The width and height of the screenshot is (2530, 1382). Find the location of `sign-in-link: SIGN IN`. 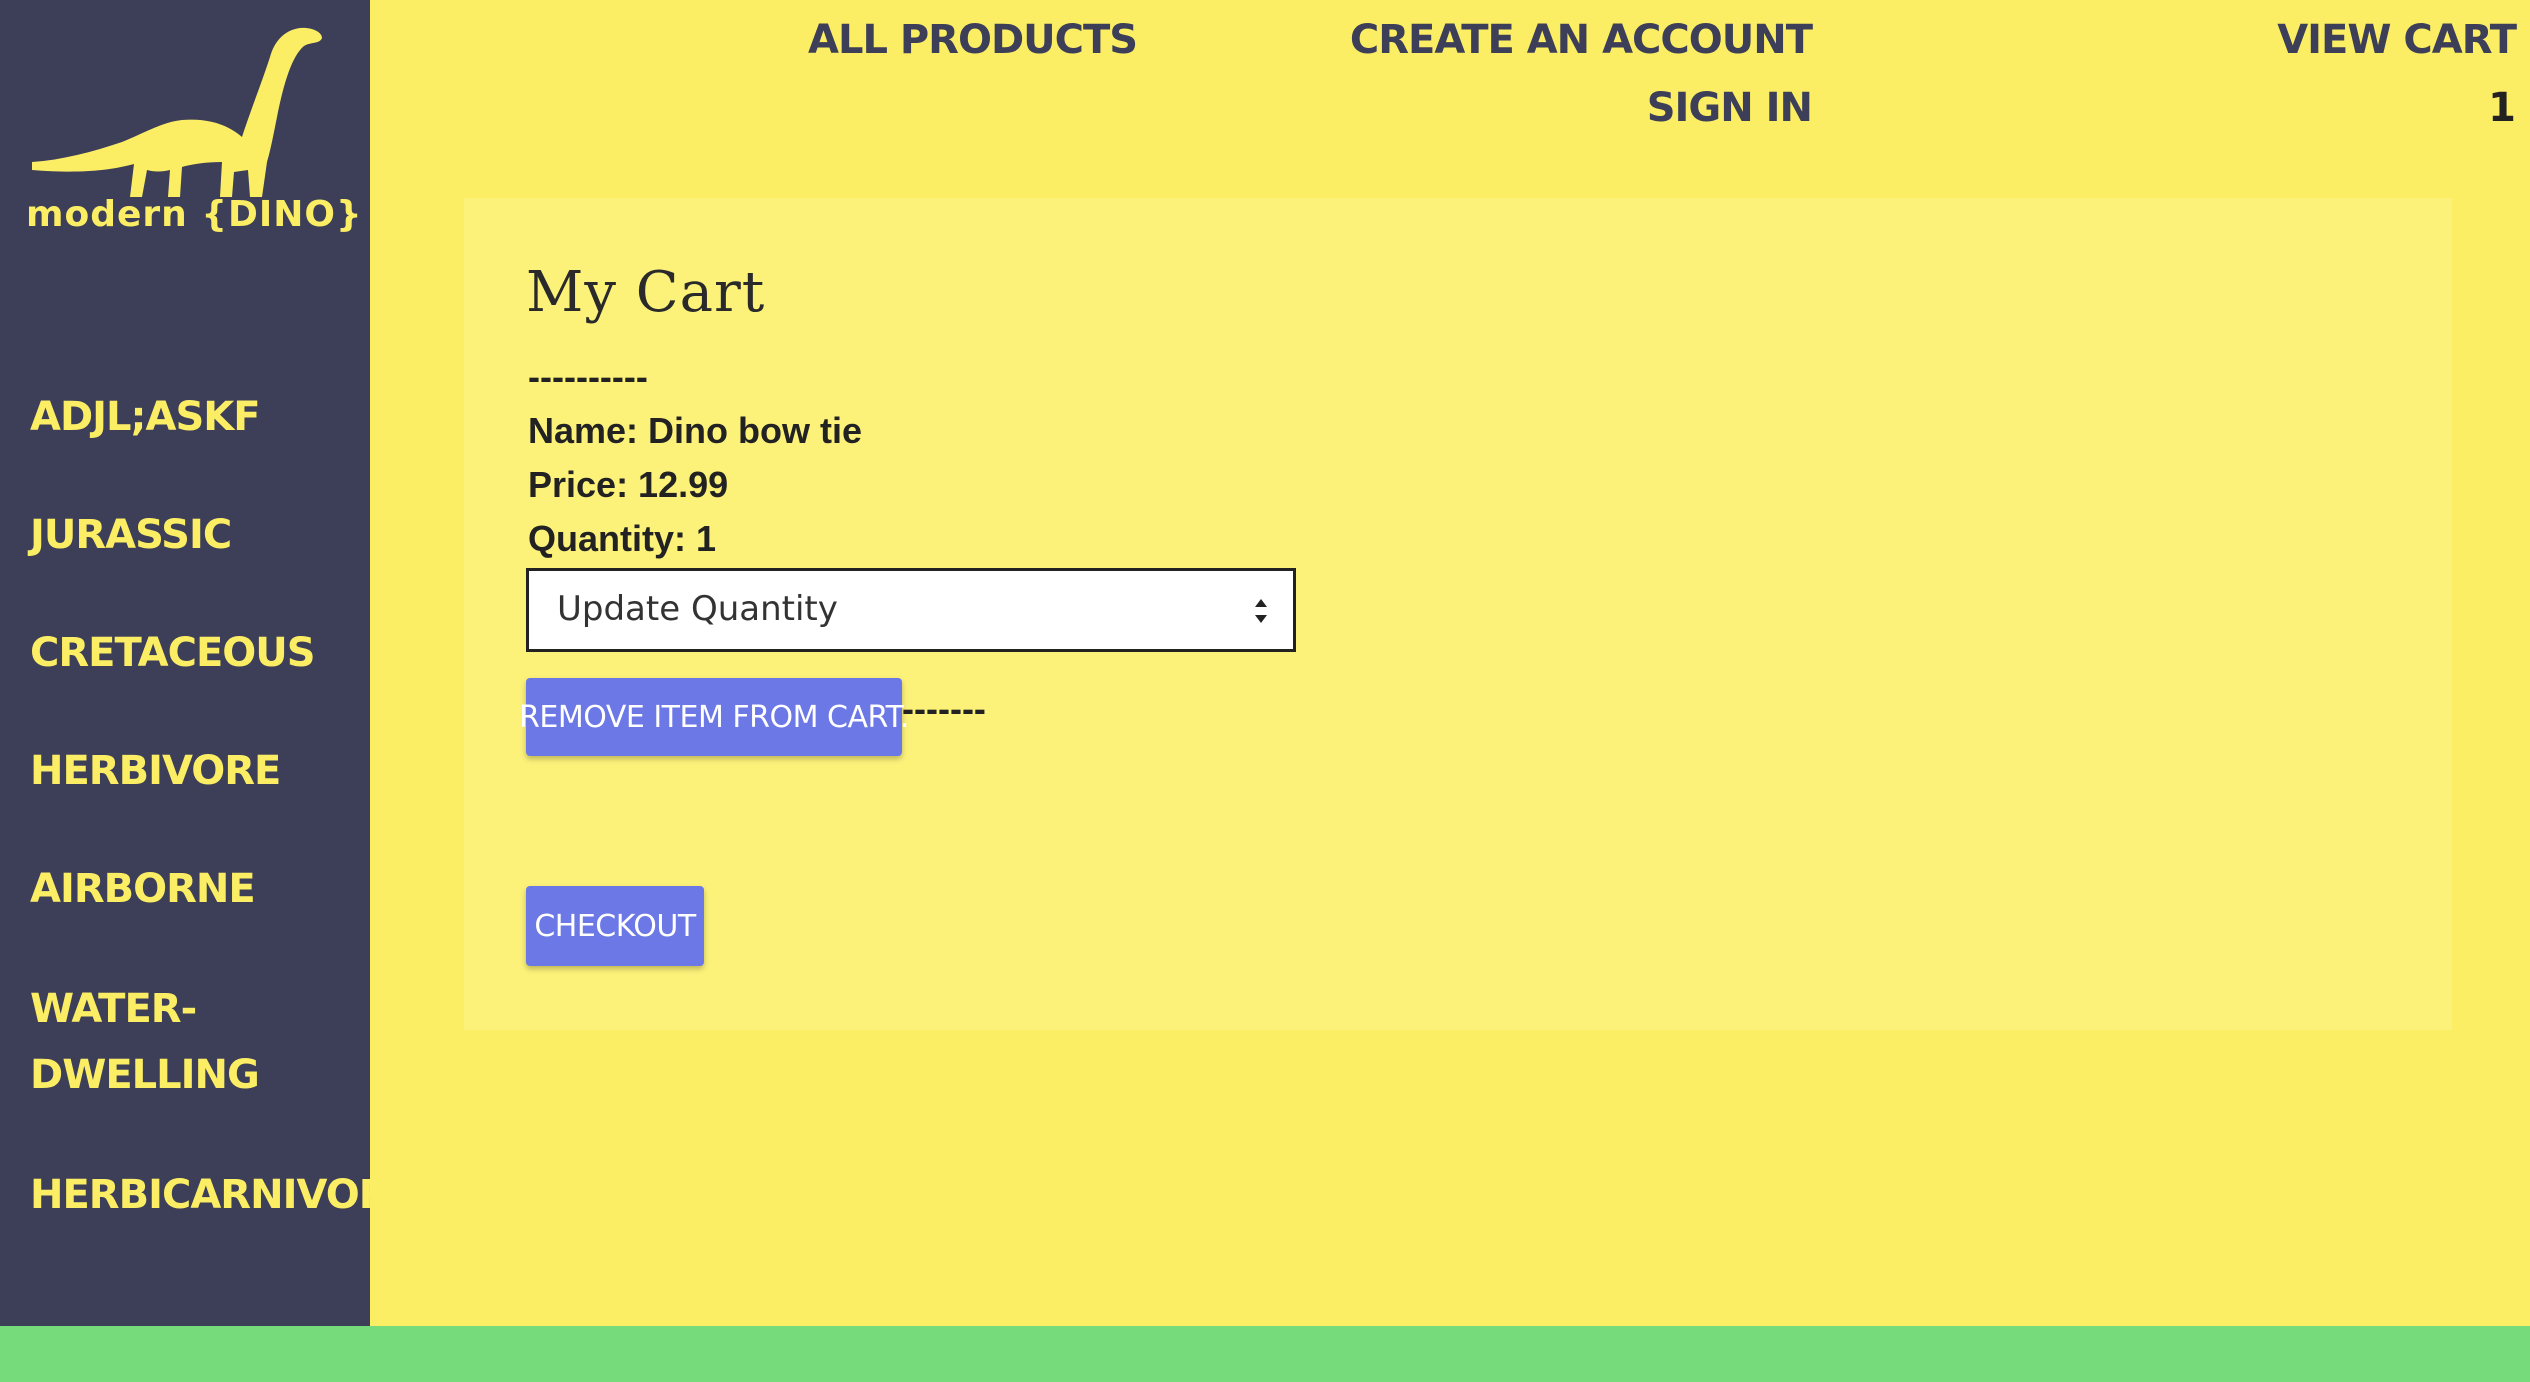

sign-in-link: SIGN IN is located at coordinates (1730, 108).